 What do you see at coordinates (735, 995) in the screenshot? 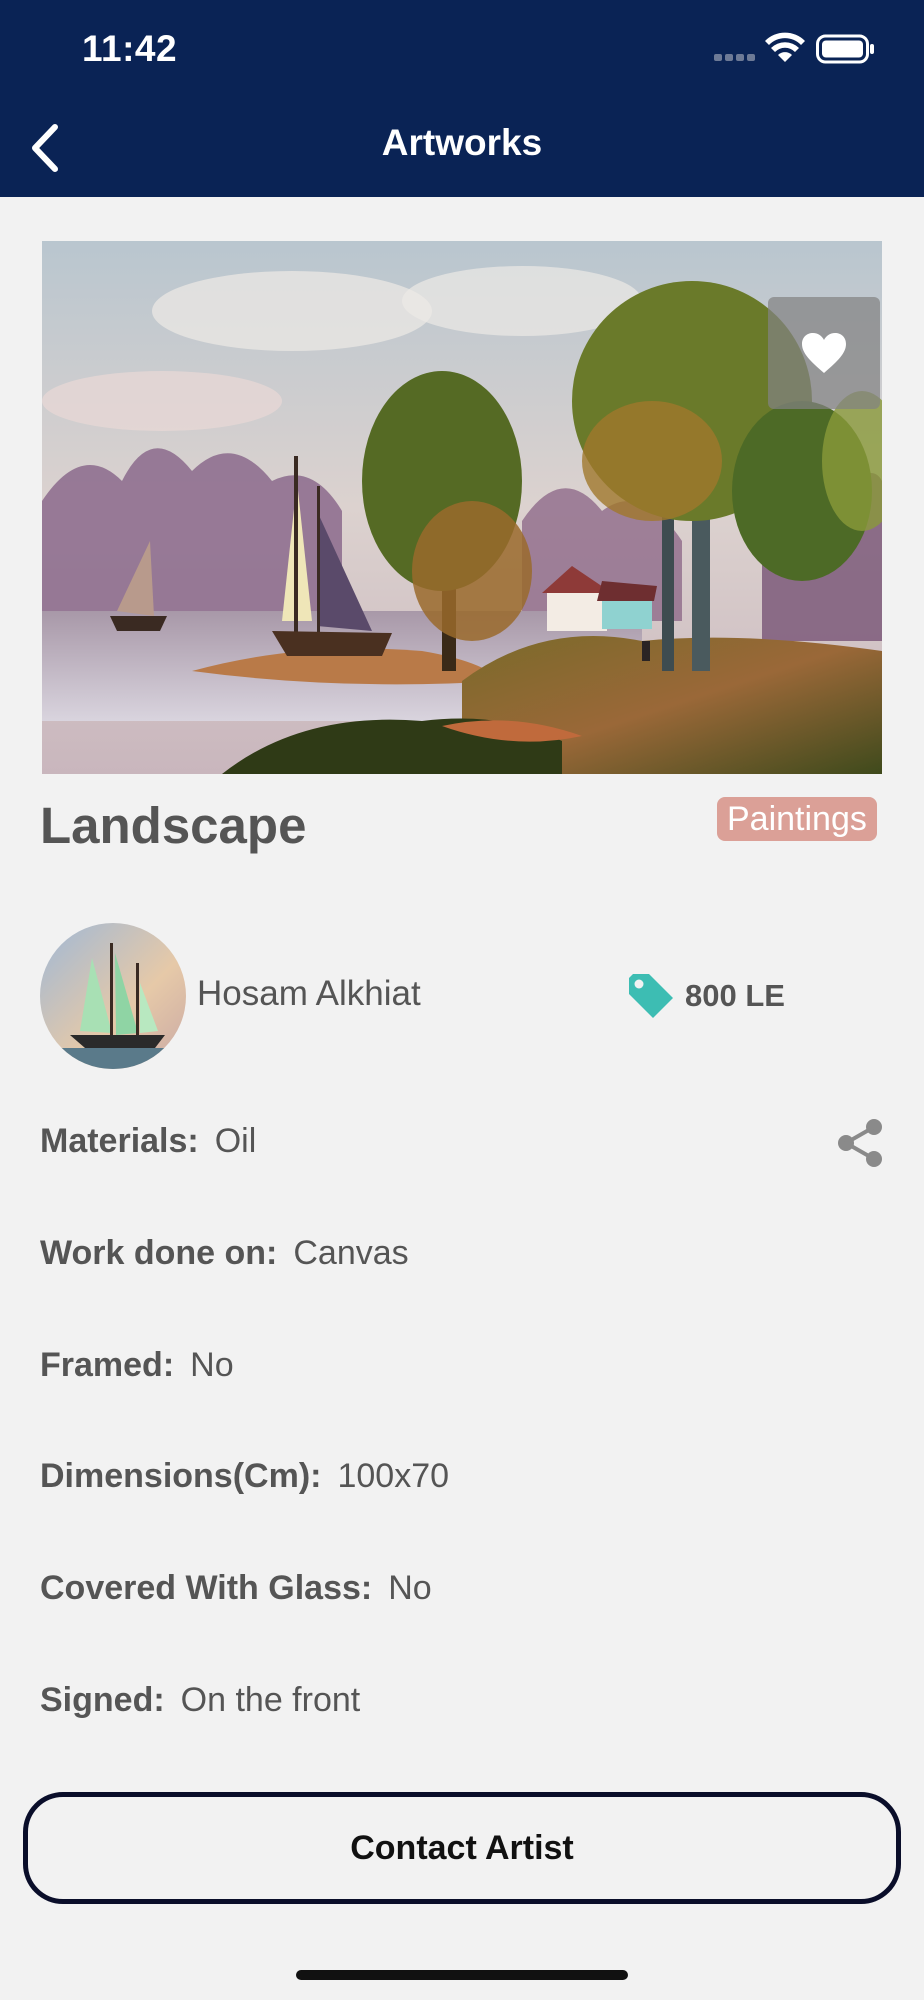
I see `artwork-price: 800 LE` at bounding box center [735, 995].